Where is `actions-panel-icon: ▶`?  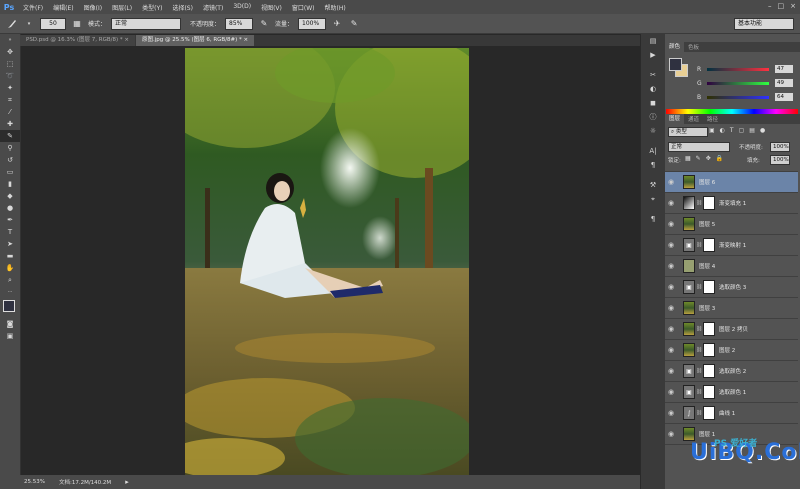
actions-panel-icon: ▶ is located at coordinates (653, 55).